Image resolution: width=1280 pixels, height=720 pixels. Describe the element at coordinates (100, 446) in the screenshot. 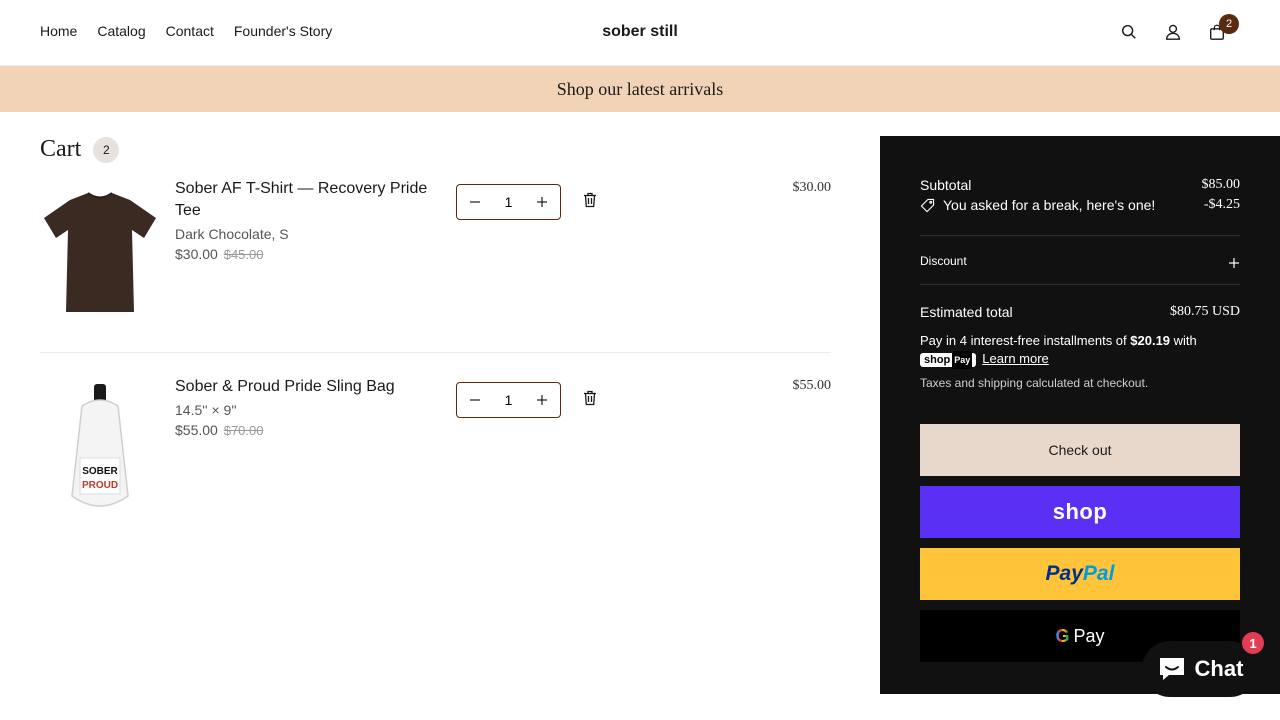

I see `product-image-sling-bag: SOBER PROUD` at that location.